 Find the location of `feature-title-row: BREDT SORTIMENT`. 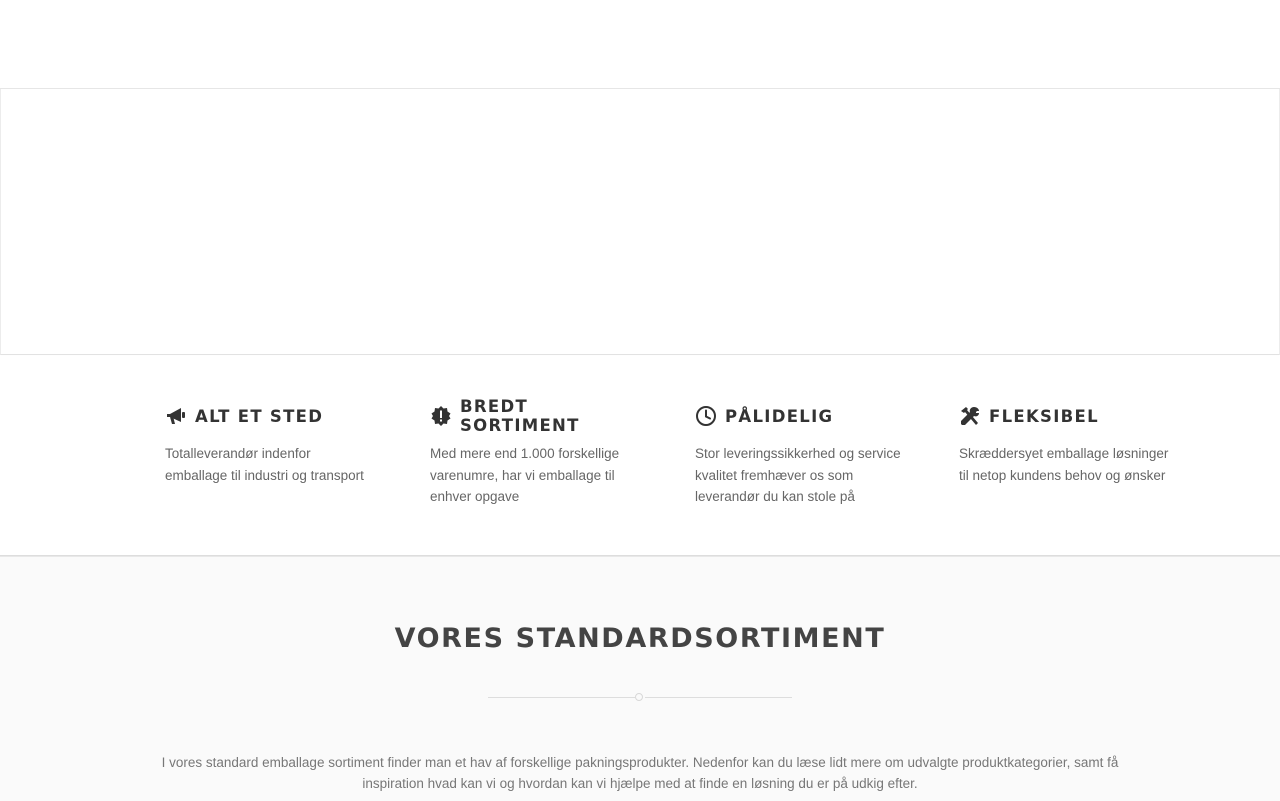

feature-title-row: BREDT SORTIMENT is located at coordinates (535, 416).